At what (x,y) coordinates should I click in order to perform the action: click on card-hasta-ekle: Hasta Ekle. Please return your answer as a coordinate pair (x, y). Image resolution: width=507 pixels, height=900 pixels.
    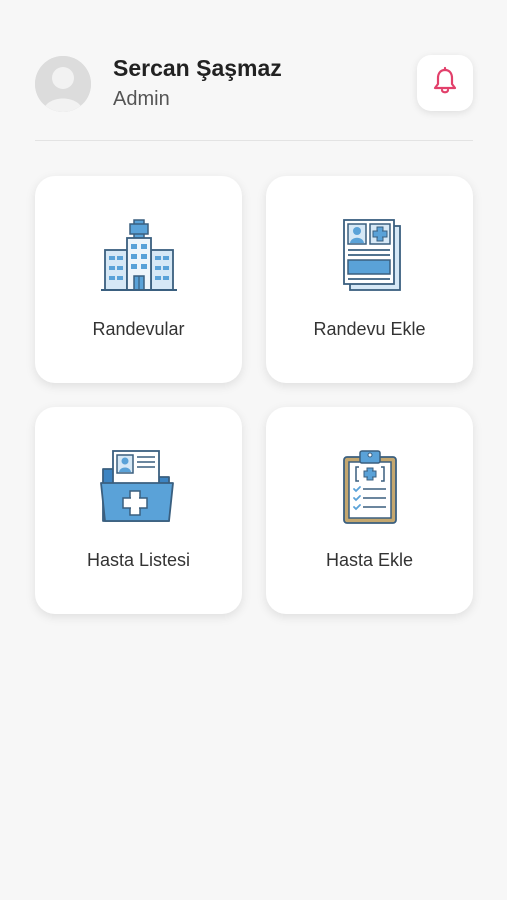
    Looking at the image, I should click on (369, 510).